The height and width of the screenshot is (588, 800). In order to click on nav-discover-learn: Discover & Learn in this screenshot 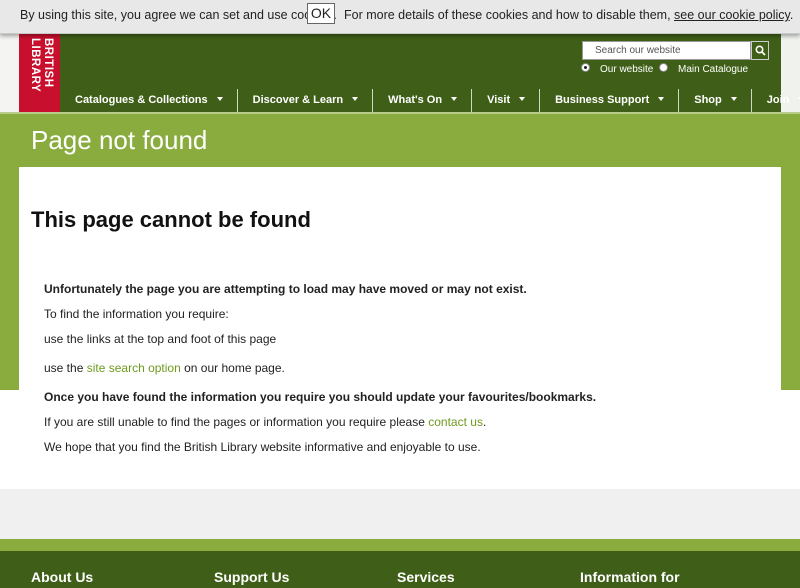, I will do `click(306, 100)`.